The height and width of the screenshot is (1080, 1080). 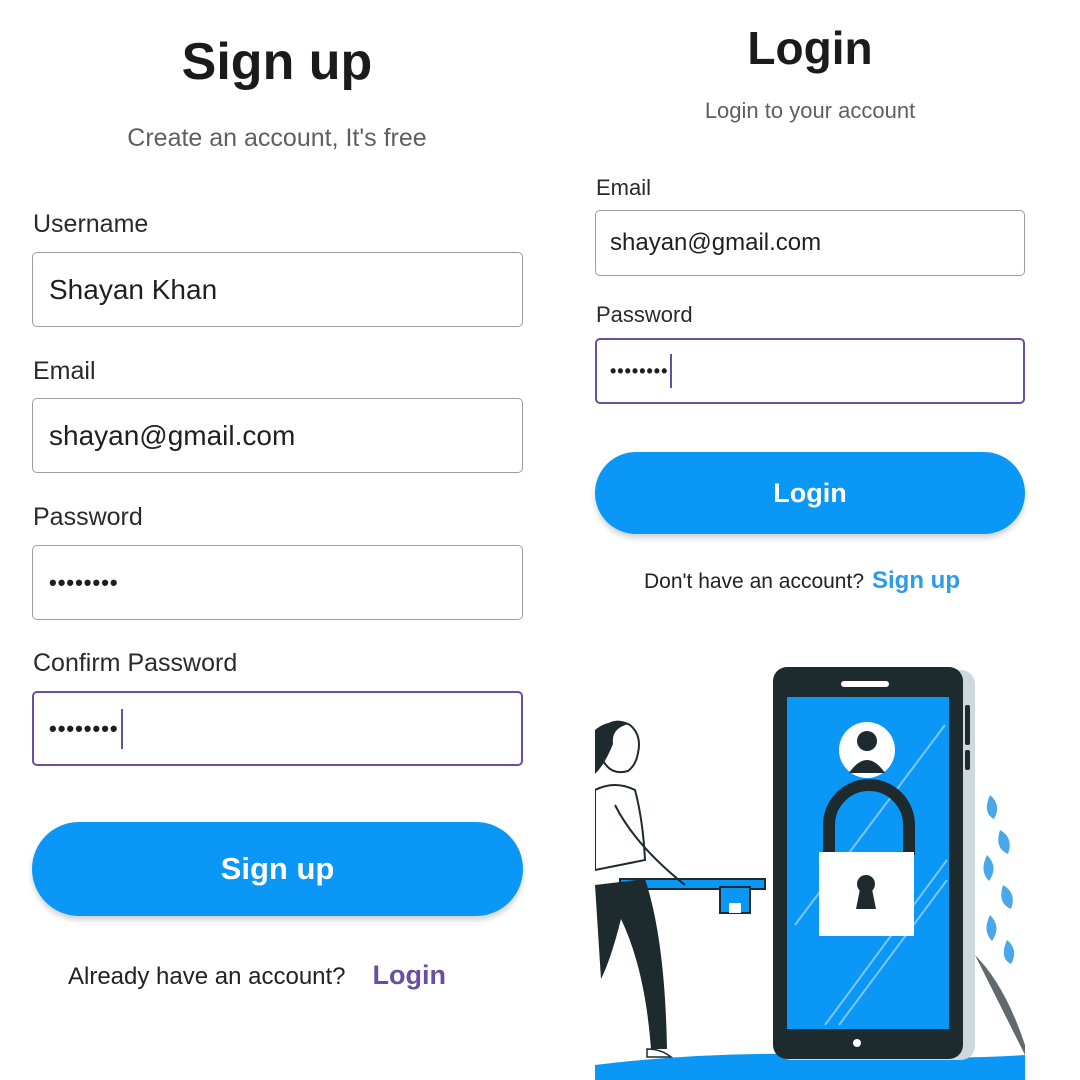 What do you see at coordinates (133, 289) in the screenshot?
I see `username-value: Shayan Khan` at bounding box center [133, 289].